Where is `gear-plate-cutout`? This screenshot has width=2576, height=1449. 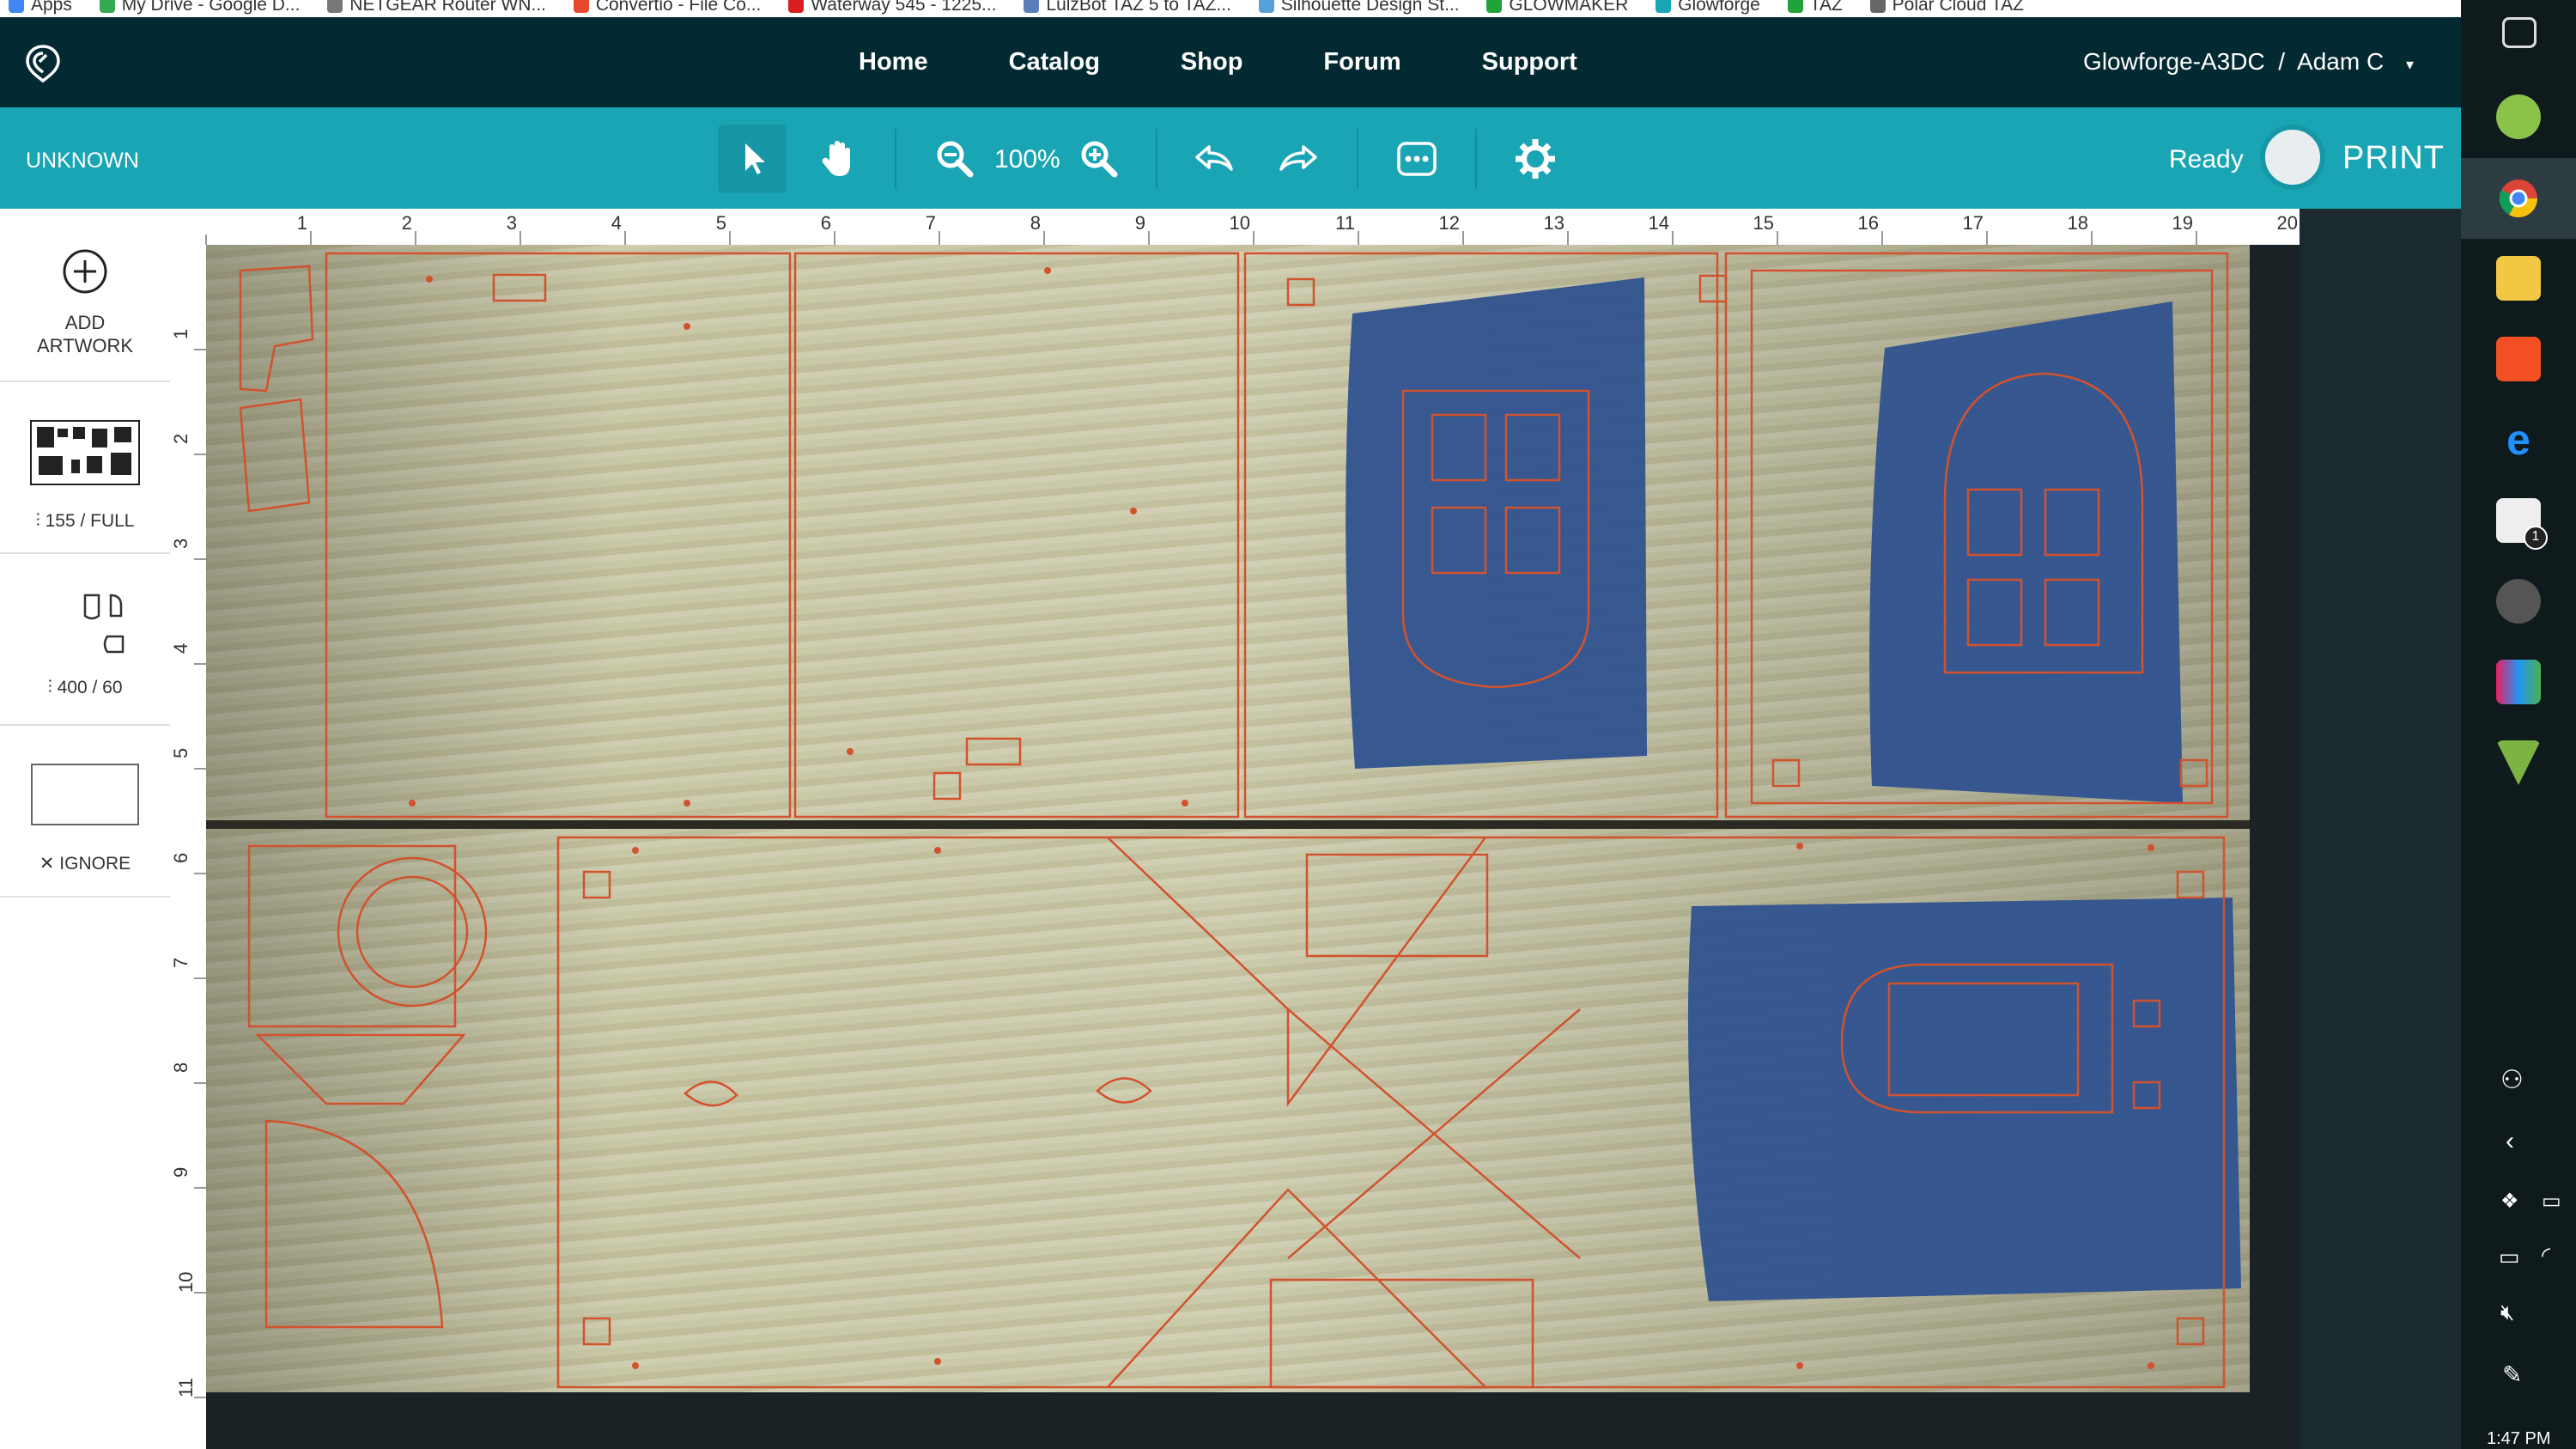
gear-plate-cutout is located at coordinates (352, 936).